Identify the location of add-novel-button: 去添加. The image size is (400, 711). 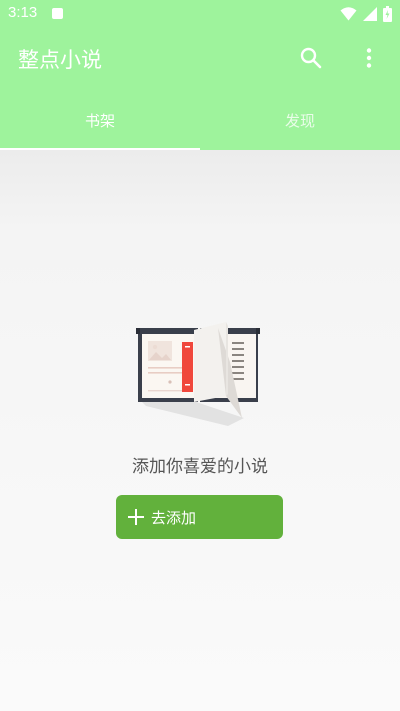
(199, 517).